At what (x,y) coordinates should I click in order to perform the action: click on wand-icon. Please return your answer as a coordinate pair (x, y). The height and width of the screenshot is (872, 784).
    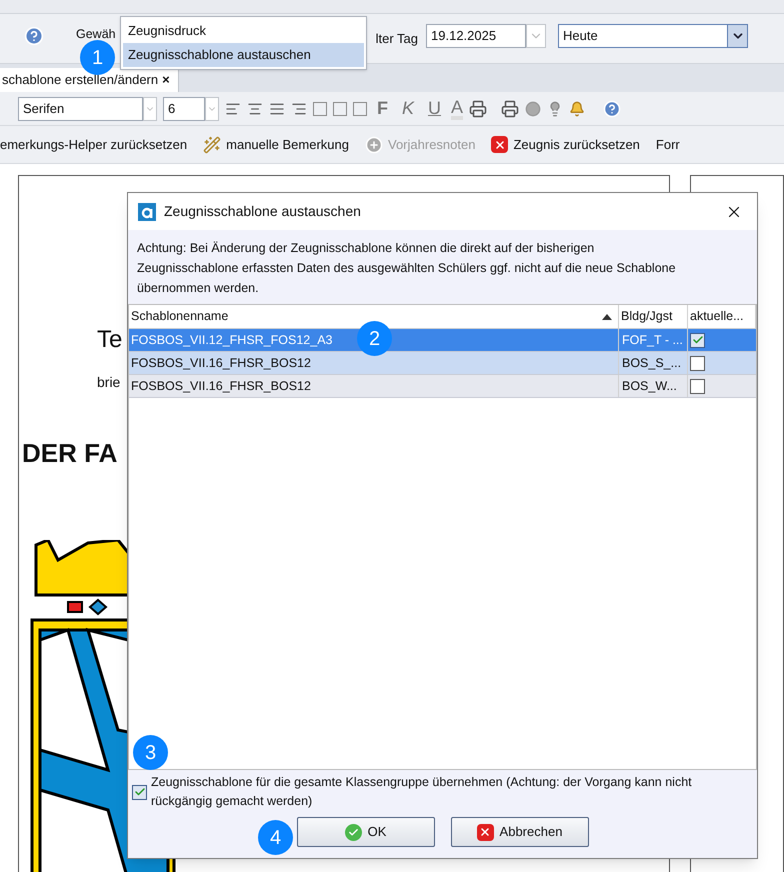
    Looking at the image, I should click on (212, 145).